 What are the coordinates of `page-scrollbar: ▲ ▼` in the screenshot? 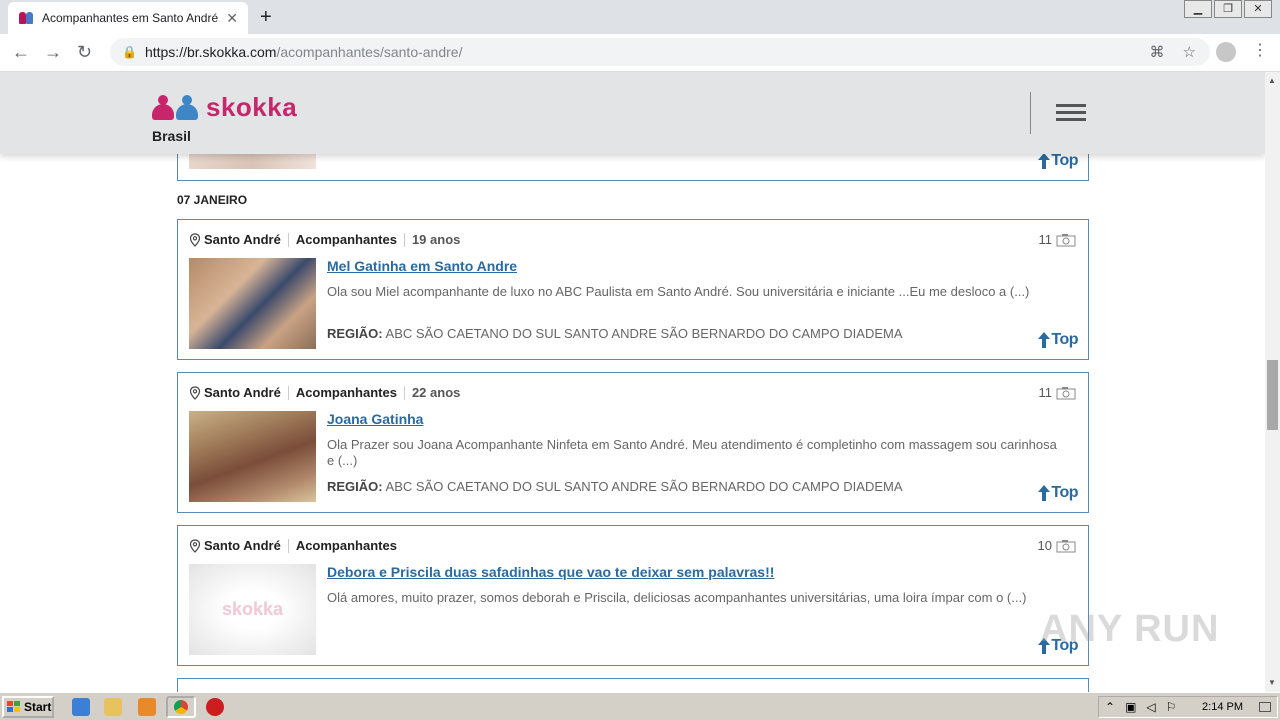 It's located at (1272, 382).